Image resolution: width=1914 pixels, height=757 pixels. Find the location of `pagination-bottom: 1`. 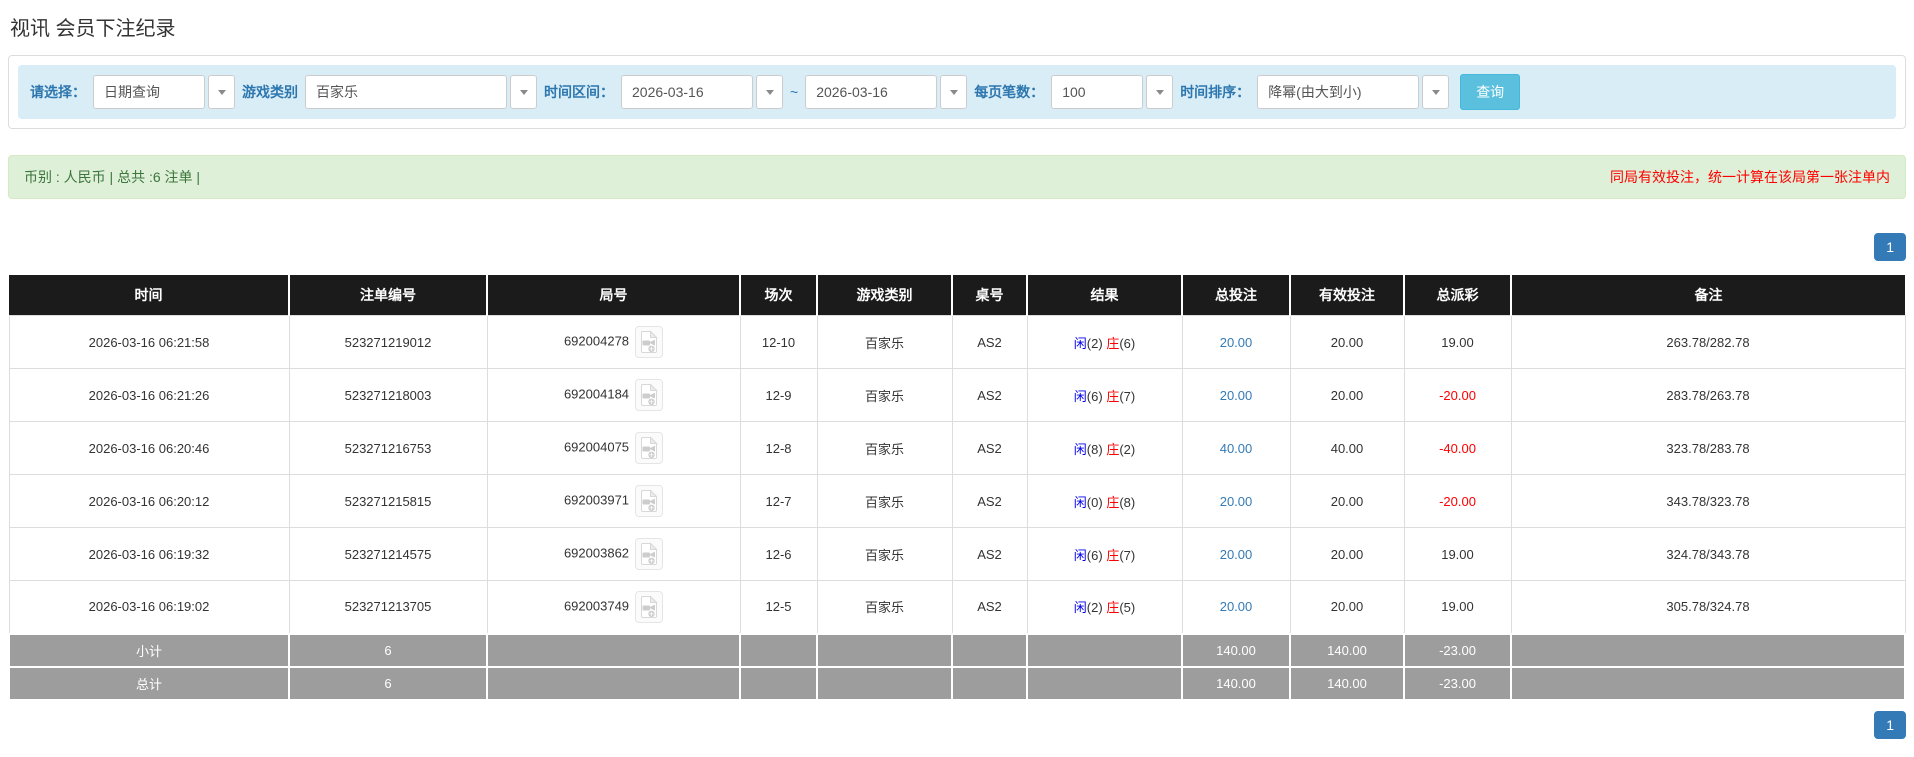

pagination-bottom: 1 is located at coordinates (957, 724).